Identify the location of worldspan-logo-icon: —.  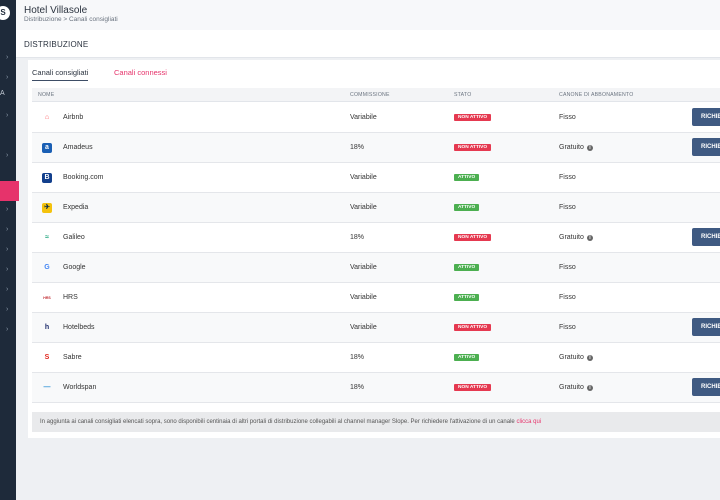
(47, 387).